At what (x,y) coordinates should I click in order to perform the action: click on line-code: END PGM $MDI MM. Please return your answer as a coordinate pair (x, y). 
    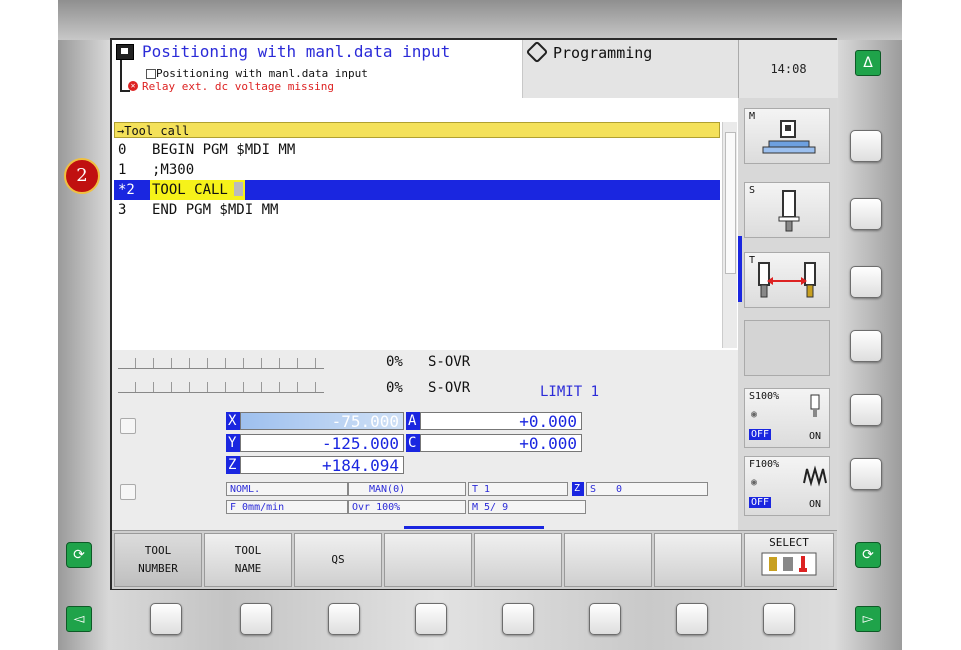
    Looking at the image, I should click on (215, 210).